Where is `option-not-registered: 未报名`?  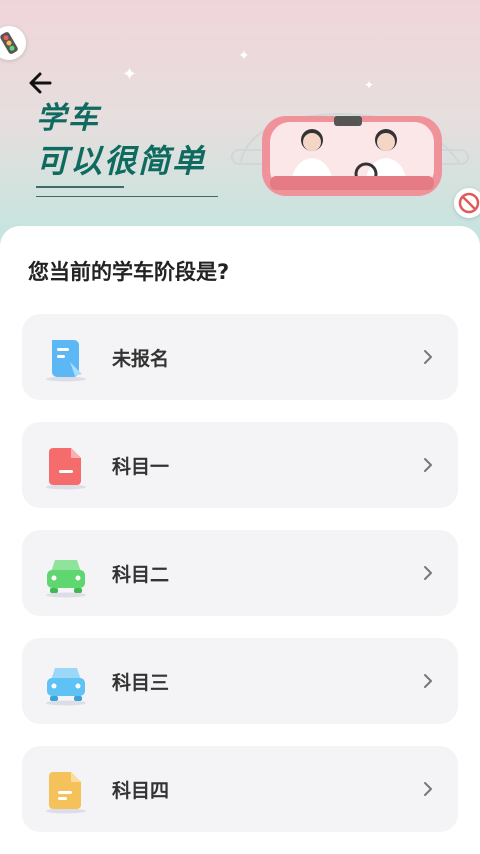
option-not-registered: 未报名 is located at coordinates (240, 357).